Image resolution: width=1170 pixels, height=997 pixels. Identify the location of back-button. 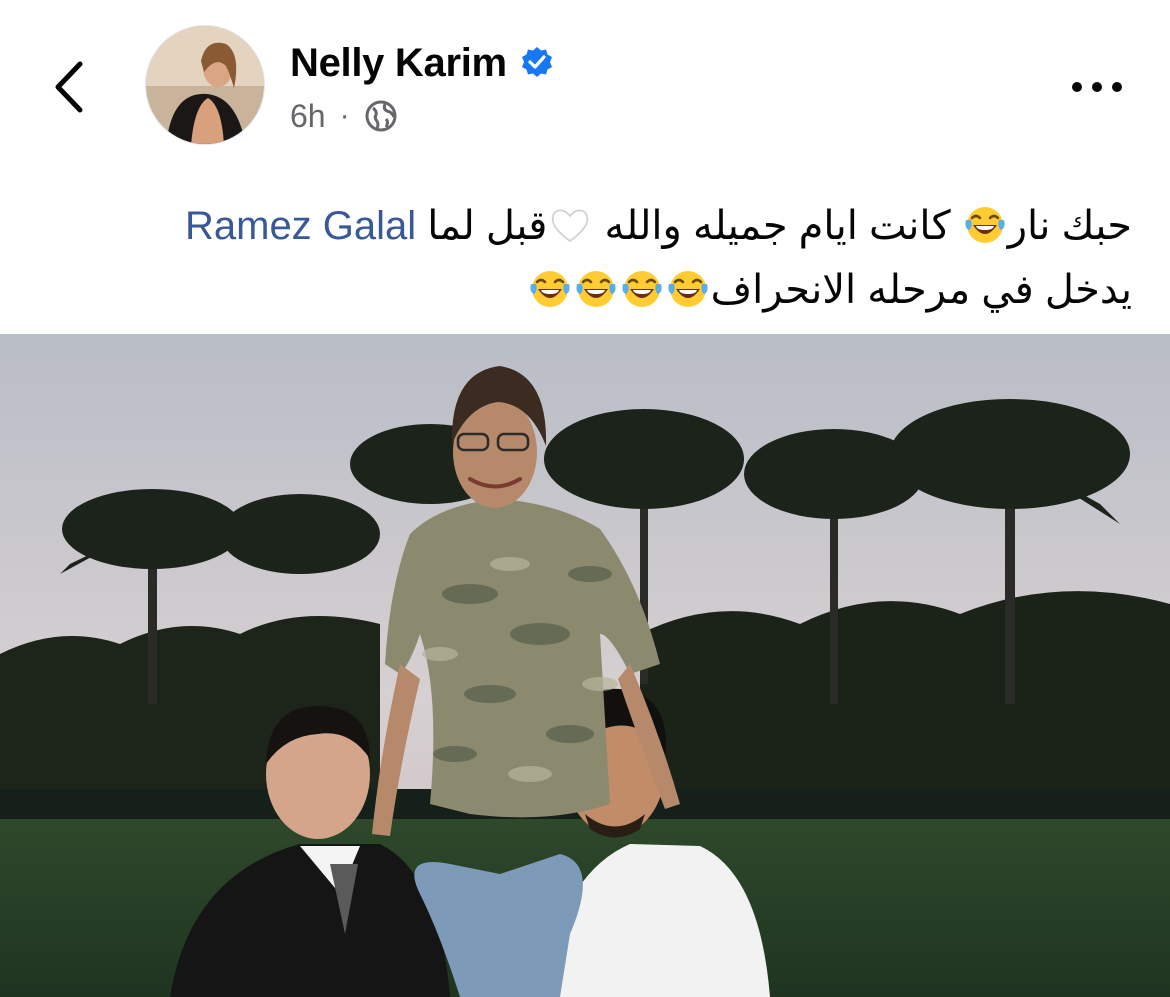
(71, 87).